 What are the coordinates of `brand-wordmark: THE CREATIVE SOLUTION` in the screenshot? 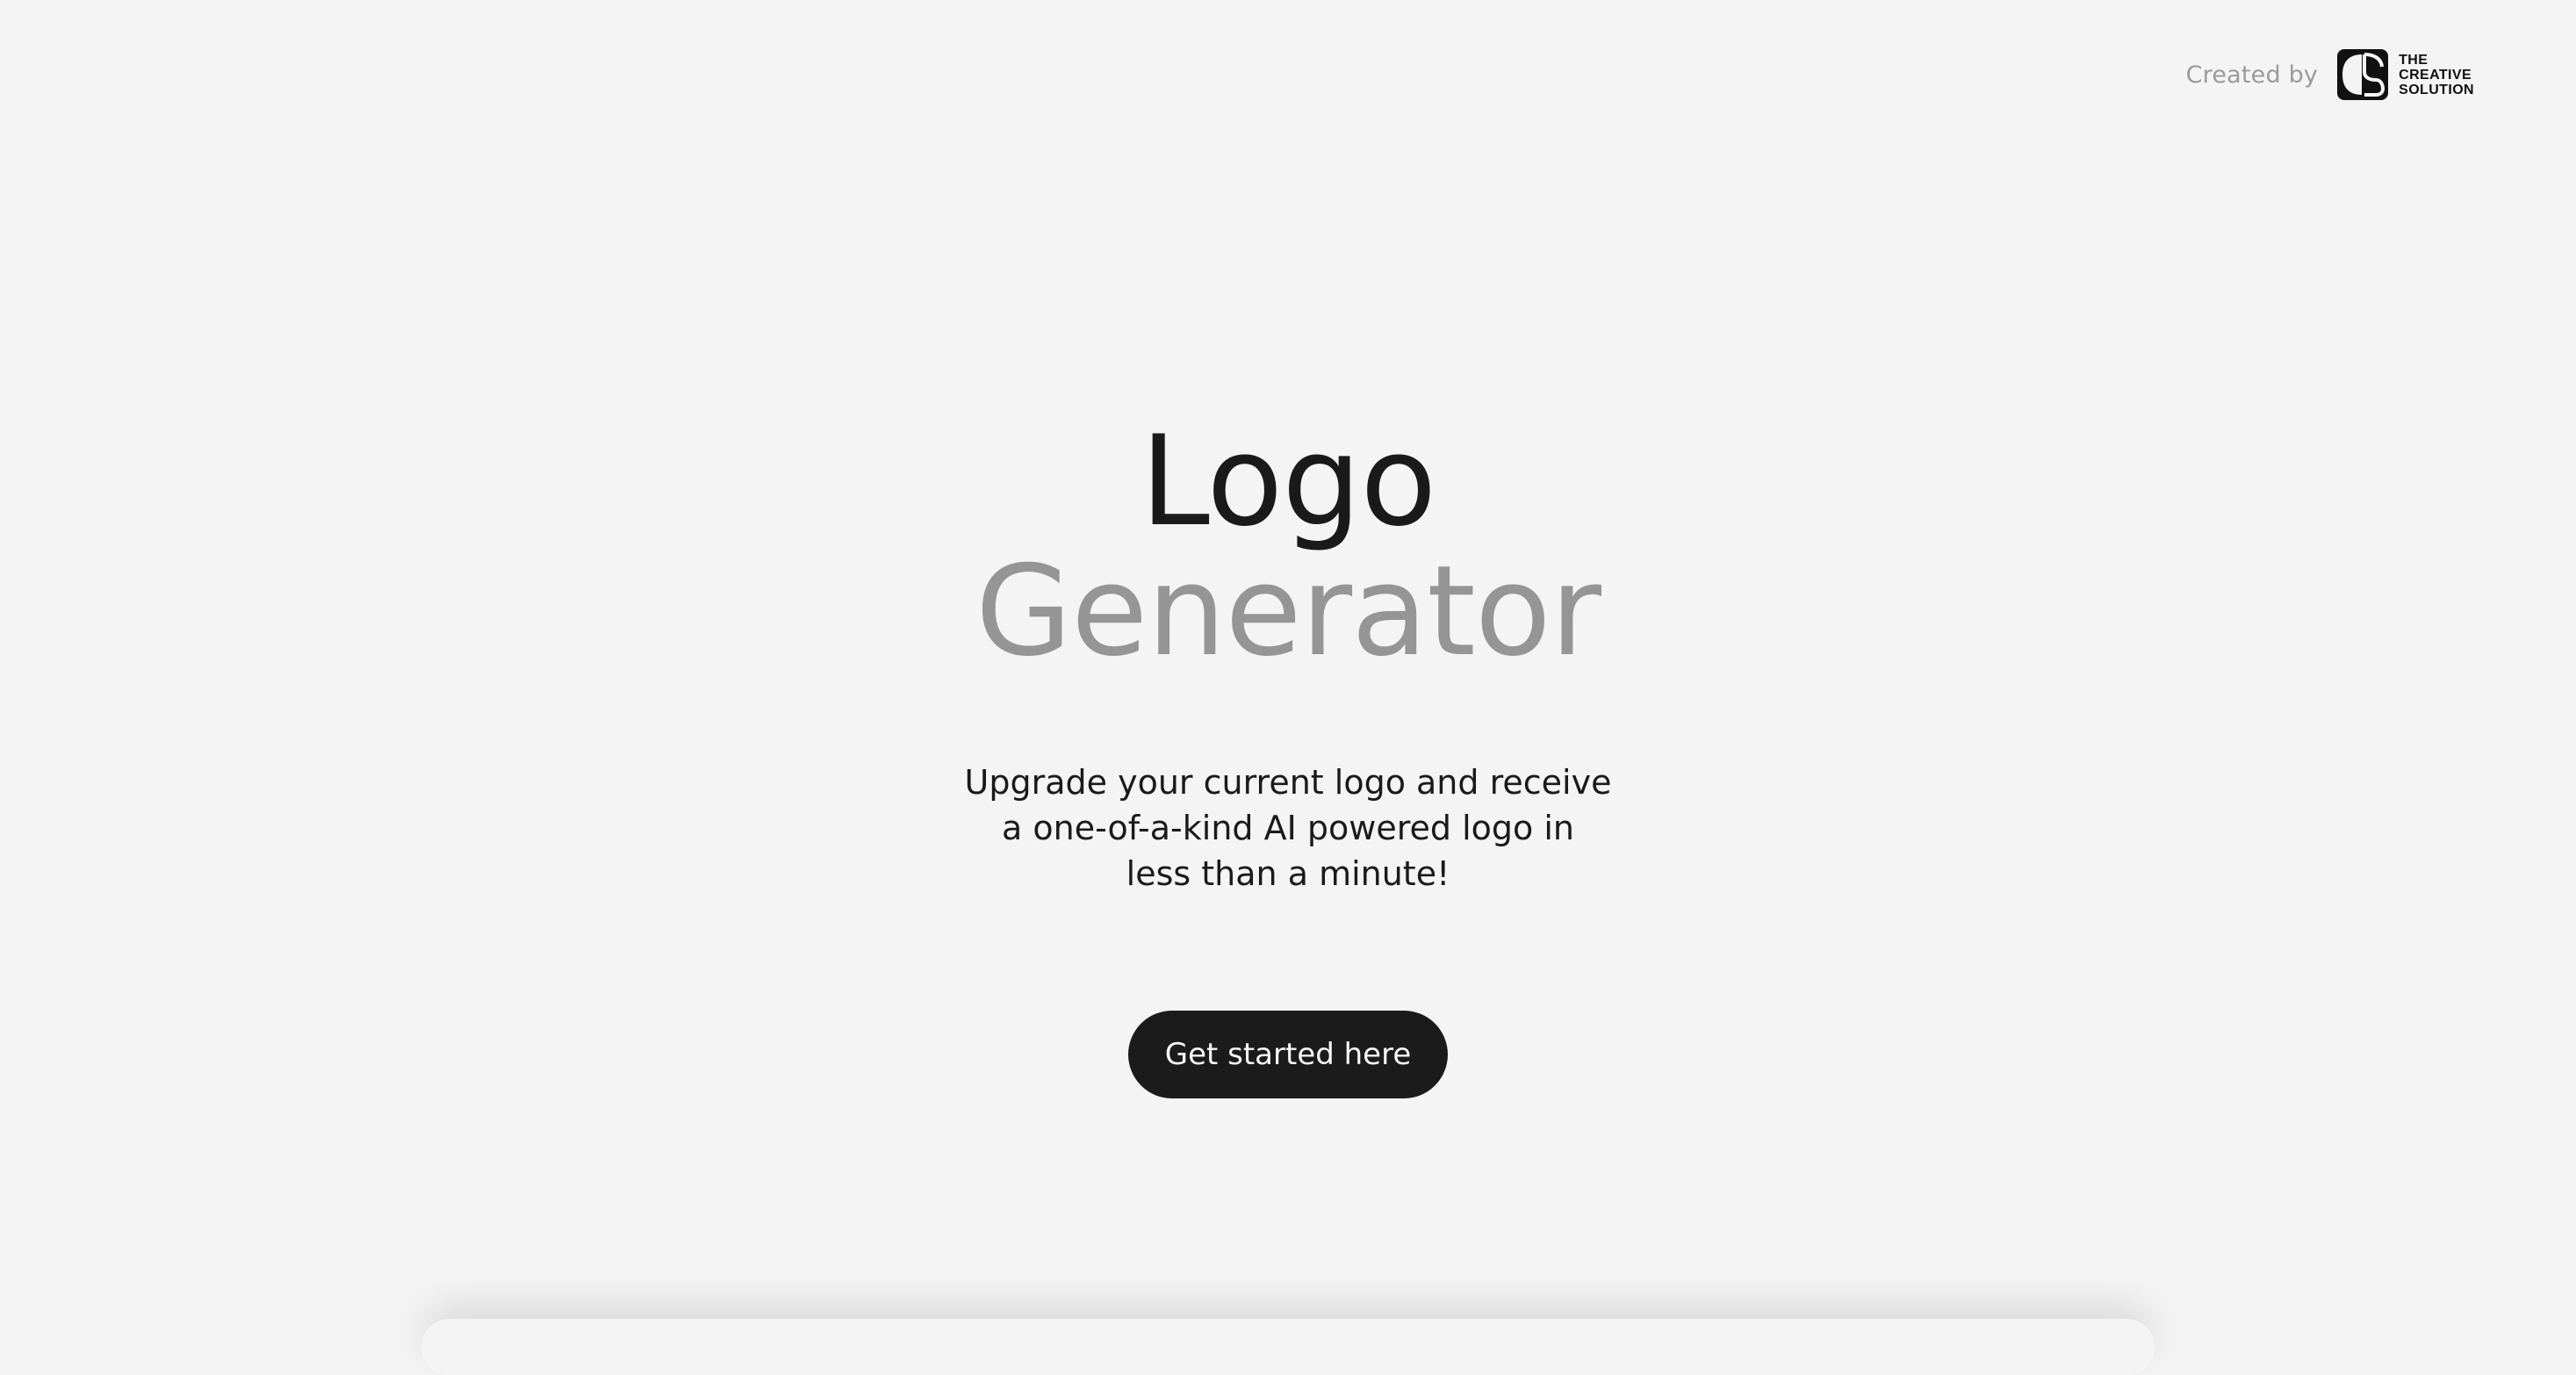 It's located at (2436, 75).